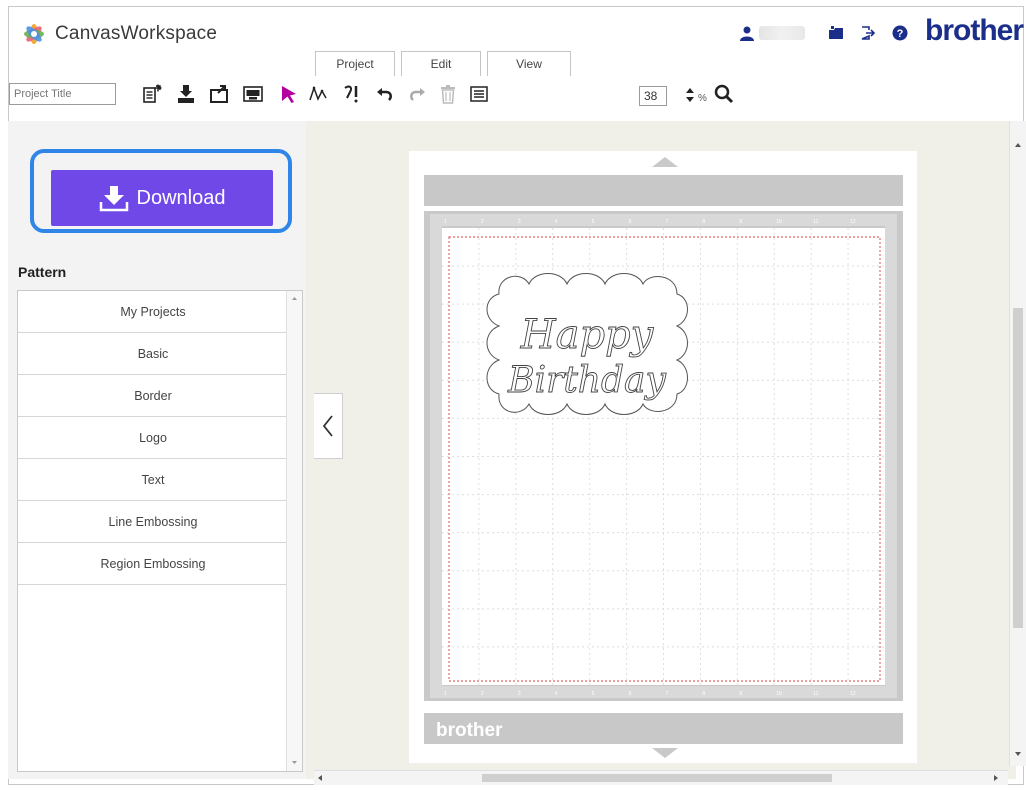  Describe the element at coordinates (996, 778) in the screenshot. I see `scroll-right-icon` at that location.